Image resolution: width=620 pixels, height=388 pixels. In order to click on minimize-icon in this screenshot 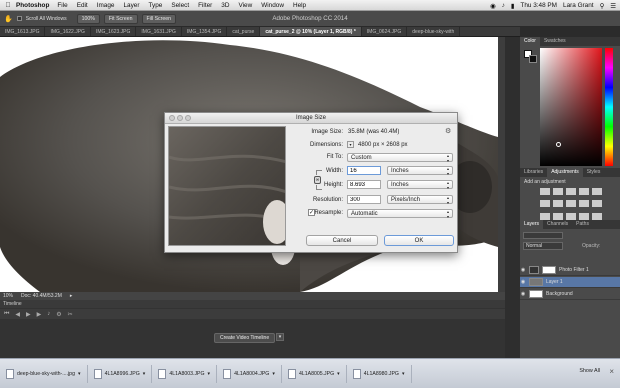, I will do `click(180, 118)`.